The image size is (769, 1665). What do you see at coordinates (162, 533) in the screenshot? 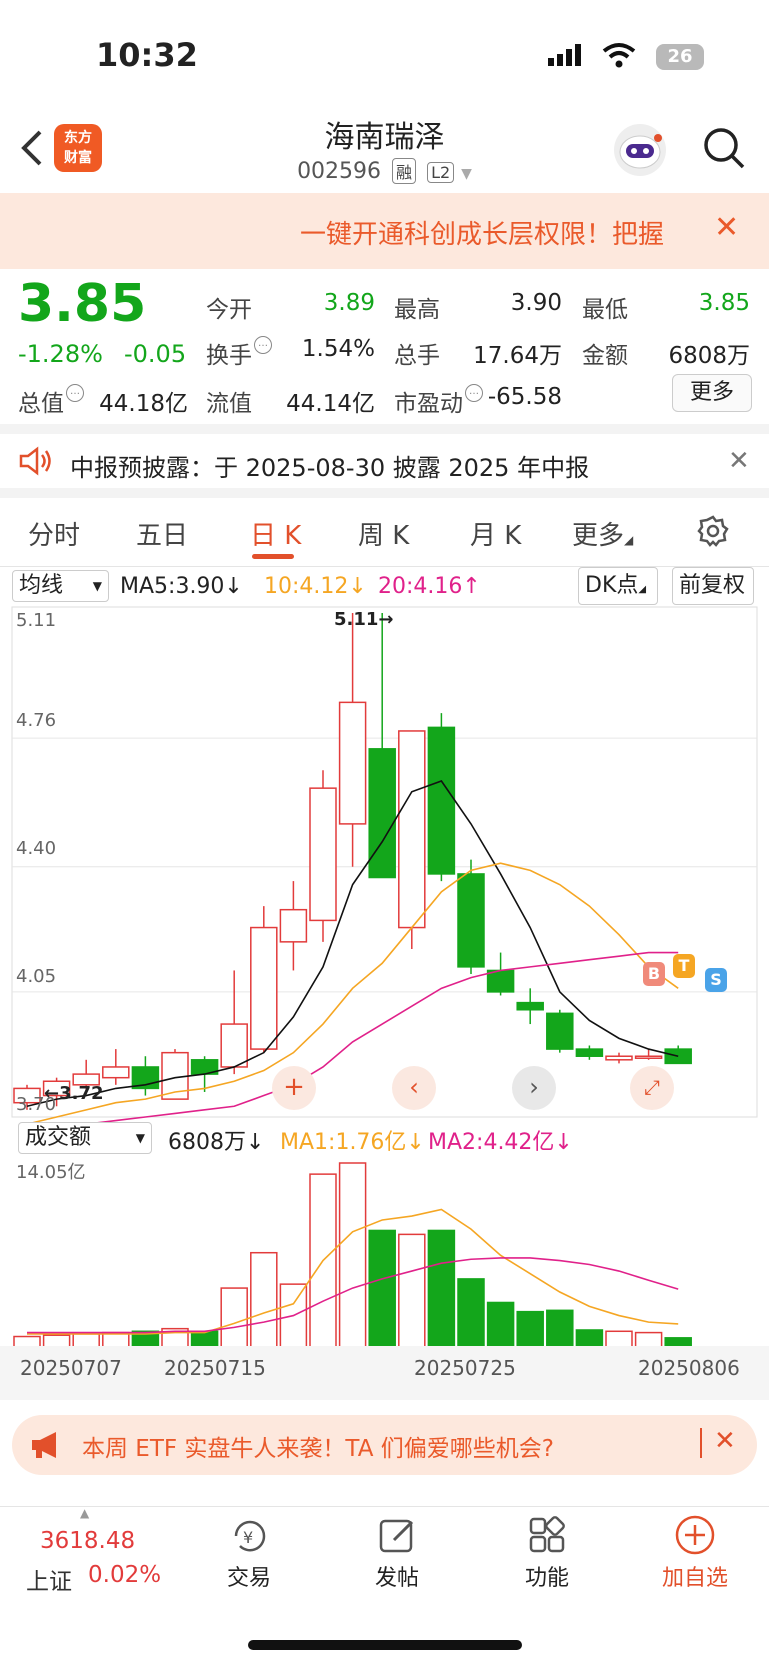
I see `tab-five-day: 五日` at bounding box center [162, 533].